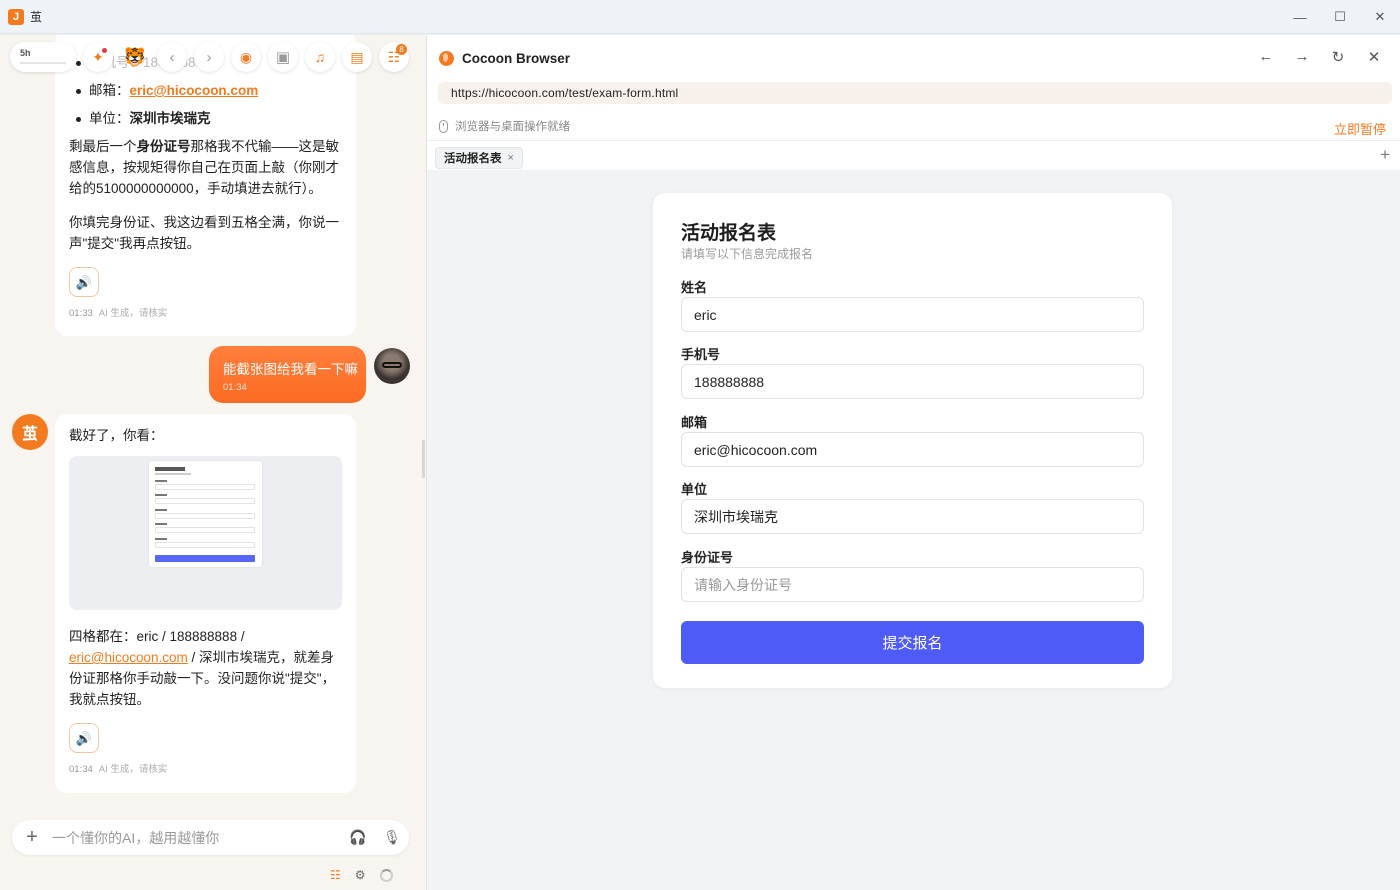 Image resolution: width=1400 pixels, height=890 pixels. Describe the element at coordinates (694, 422) in the screenshot. I see `email-label: 邮箱` at that location.